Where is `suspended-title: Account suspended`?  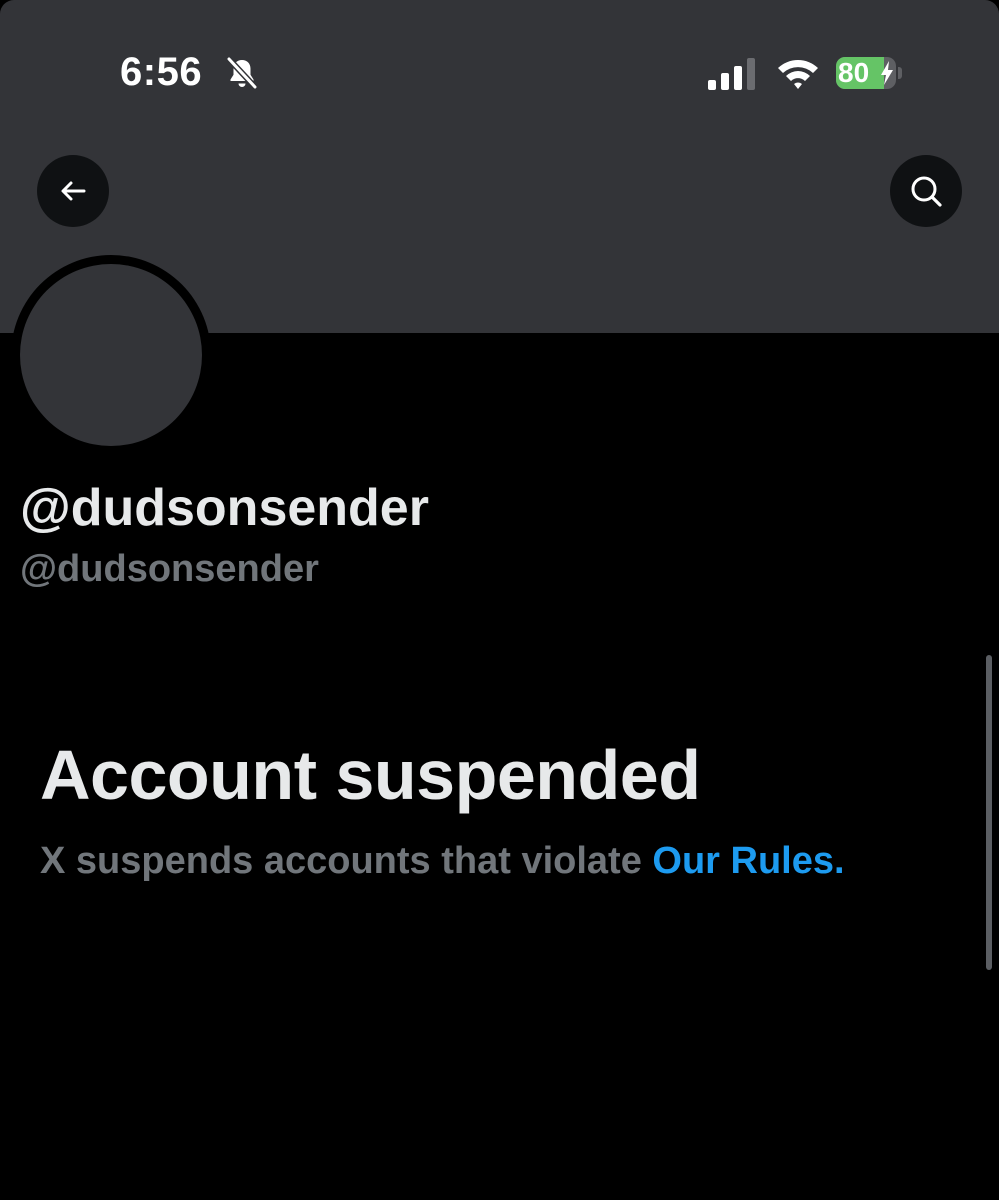 suspended-title: Account suspended is located at coordinates (370, 775).